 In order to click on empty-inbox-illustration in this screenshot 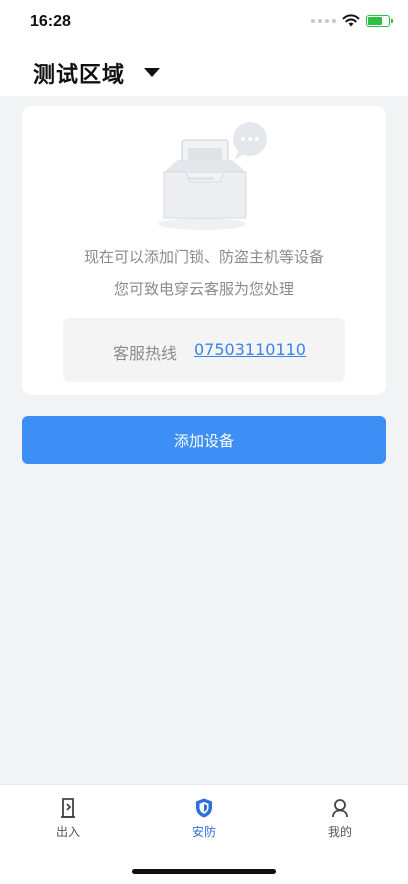, I will do `click(212, 176)`.